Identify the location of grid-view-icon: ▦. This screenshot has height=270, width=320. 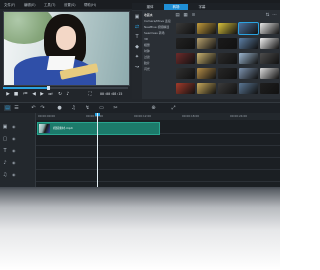
(185, 15).